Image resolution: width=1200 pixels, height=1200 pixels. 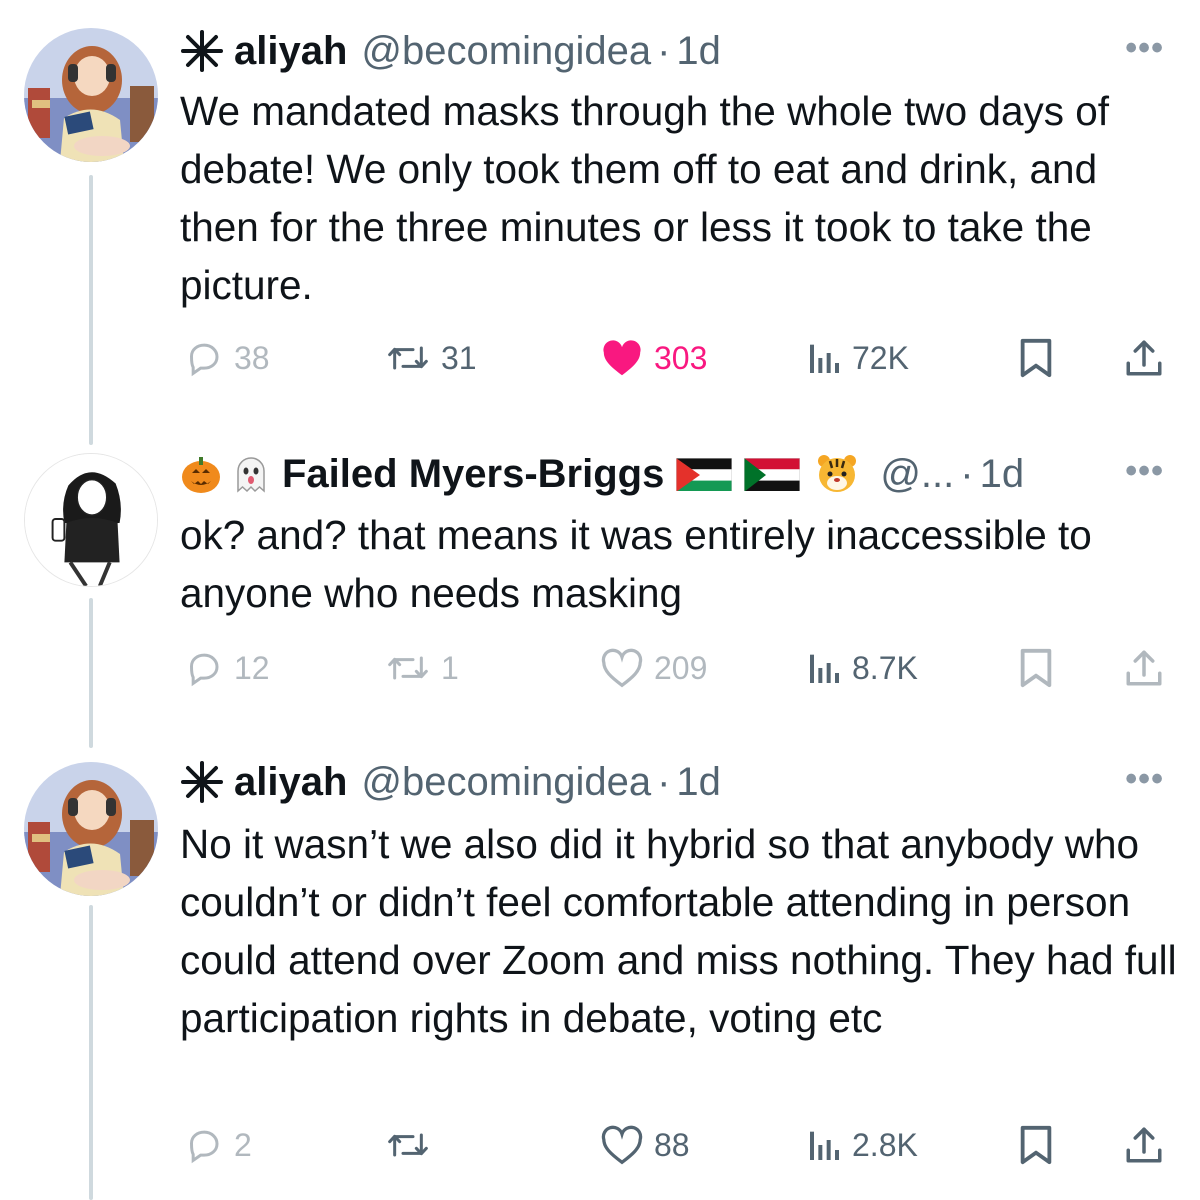 I want to click on action-bar: 38 31 303 72K, so click(x=680, y=358).